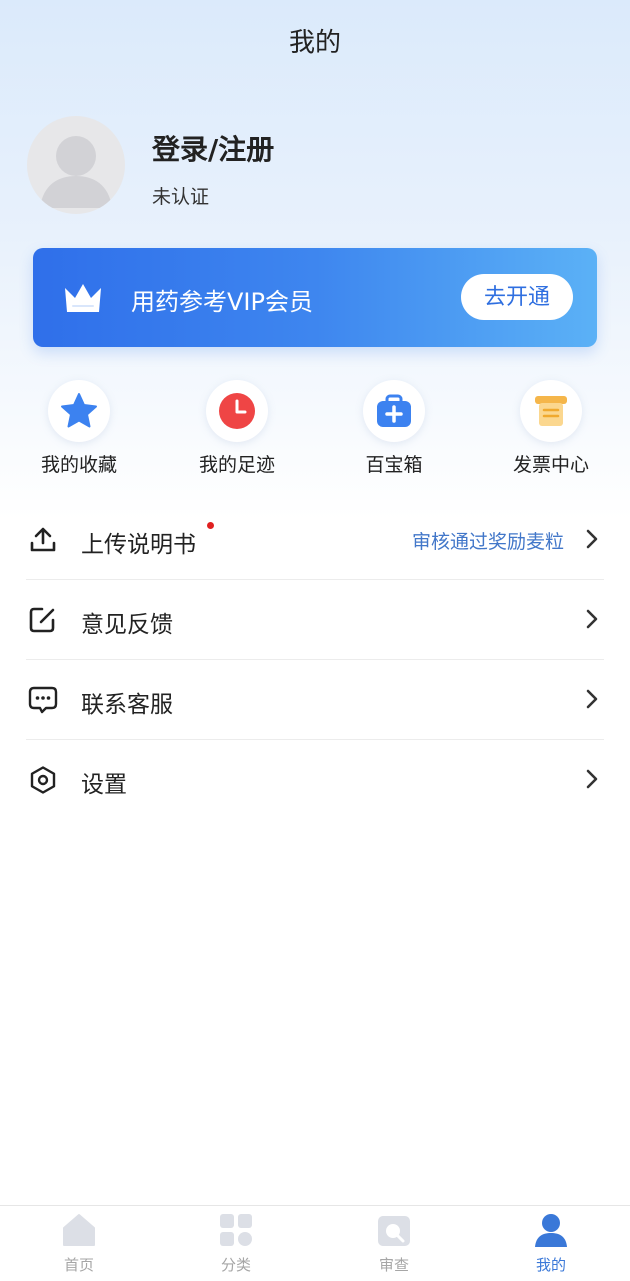 This screenshot has width=630, height=1281. Describe the element at coordinates (104, 785) in the screenshot. I see `menu-item-label: 设置` at that location.